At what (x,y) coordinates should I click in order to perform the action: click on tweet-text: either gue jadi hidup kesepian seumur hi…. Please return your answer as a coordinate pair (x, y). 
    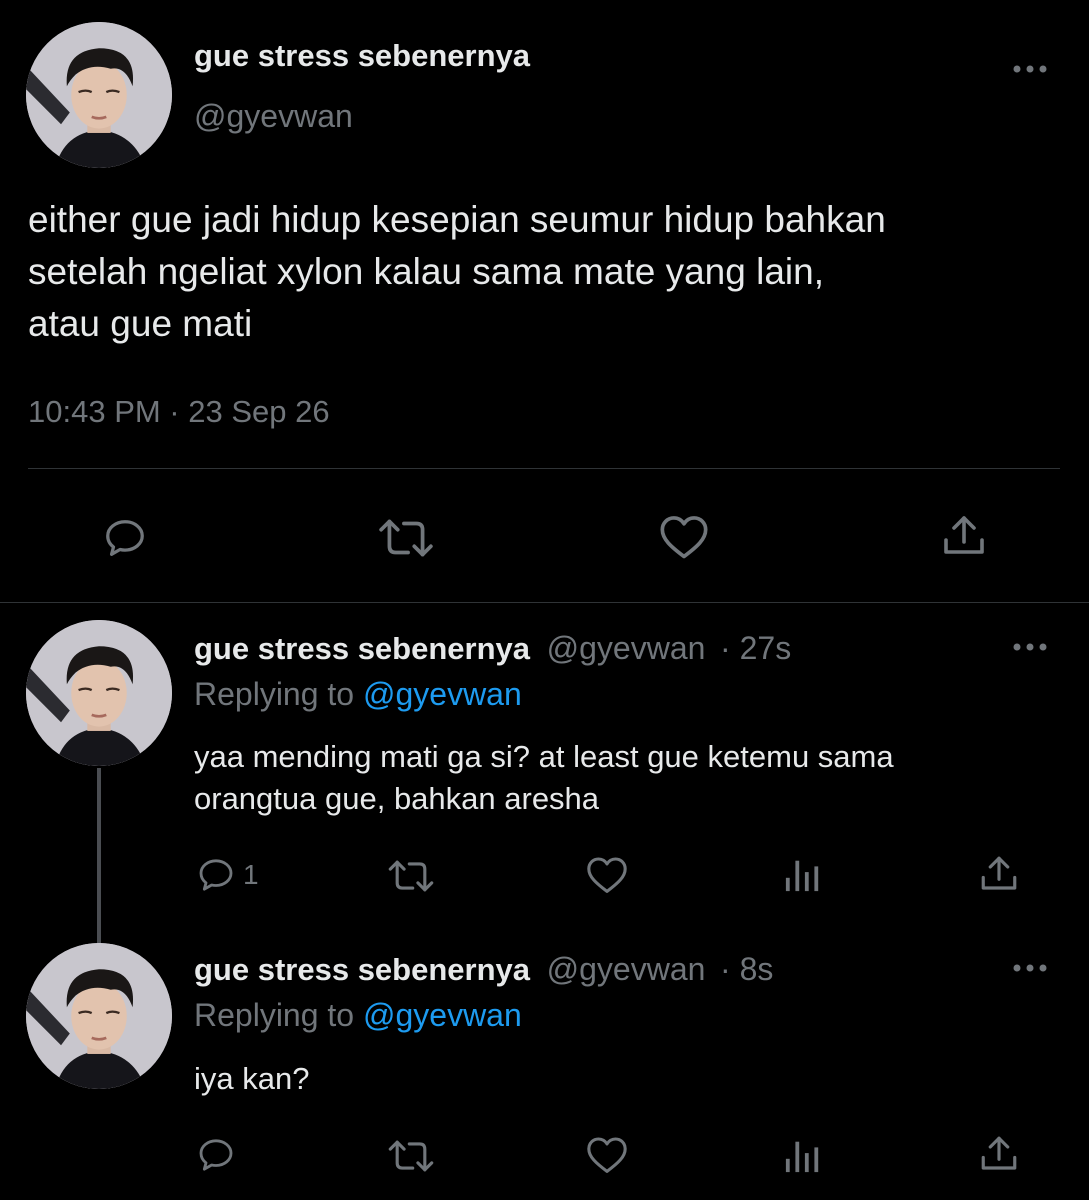
    Looking at the image, I should click on (457, 271).